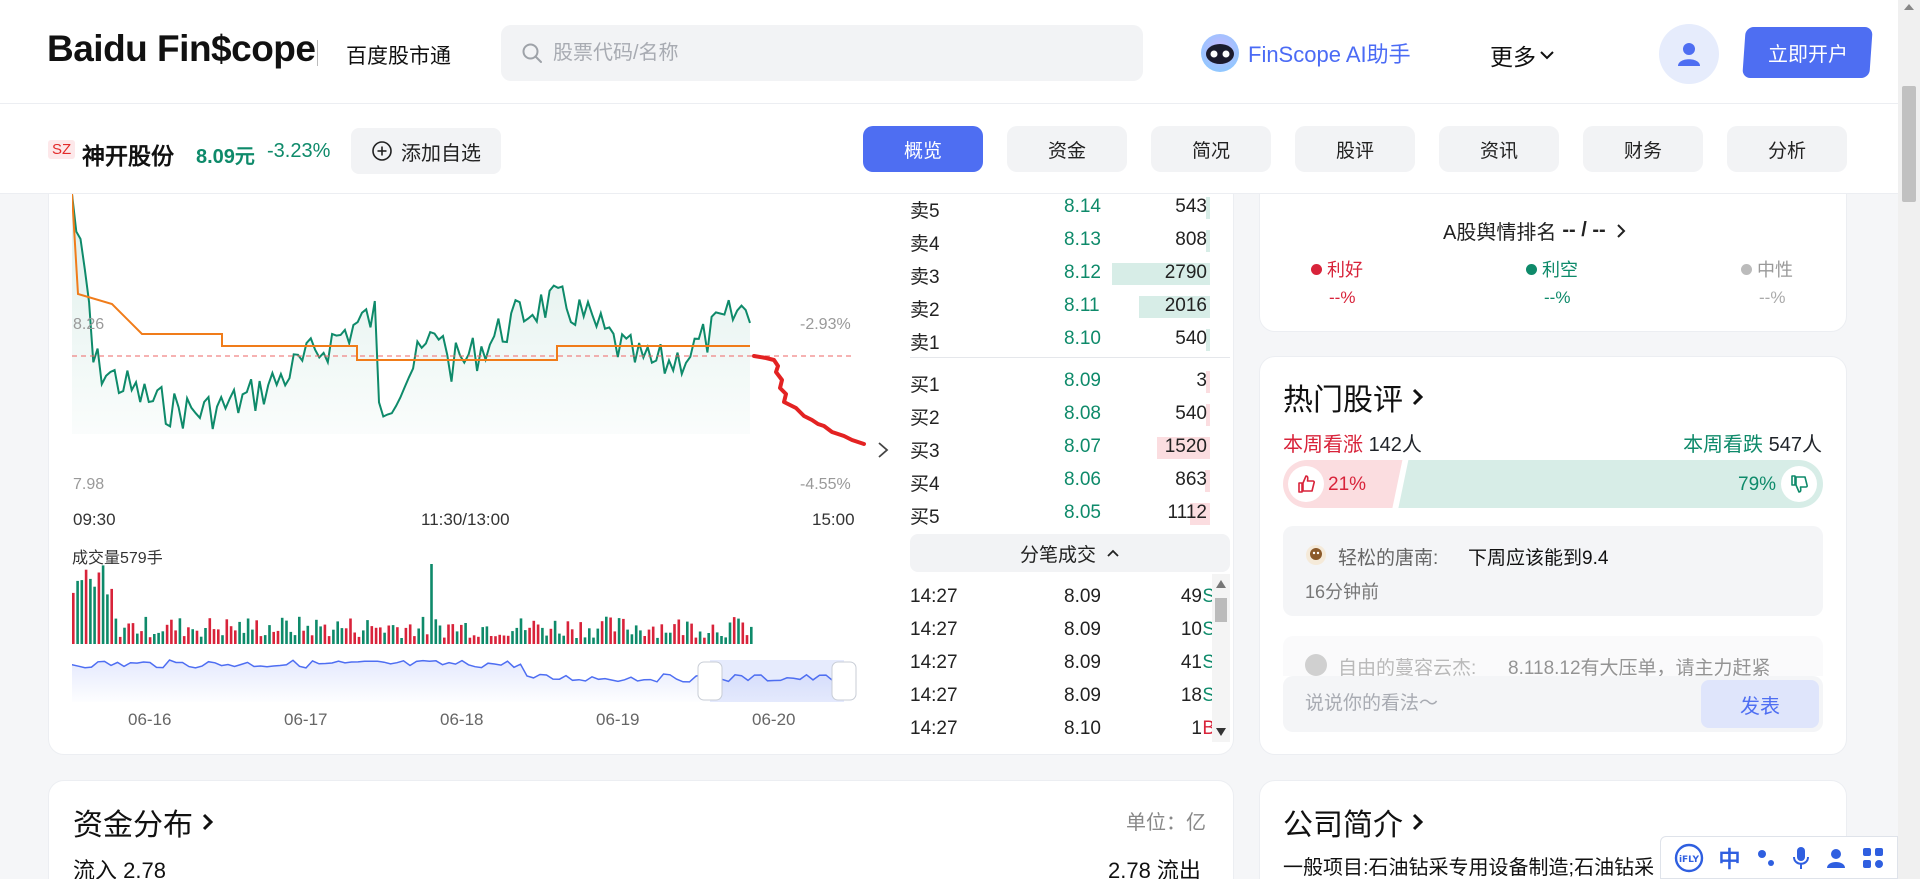 This screenshot has height=879, width=1920. I want to click on review-item: 自由的蔓容云杰: 8.118.12有大压单，请主力赶紧, so click(1553, 656).